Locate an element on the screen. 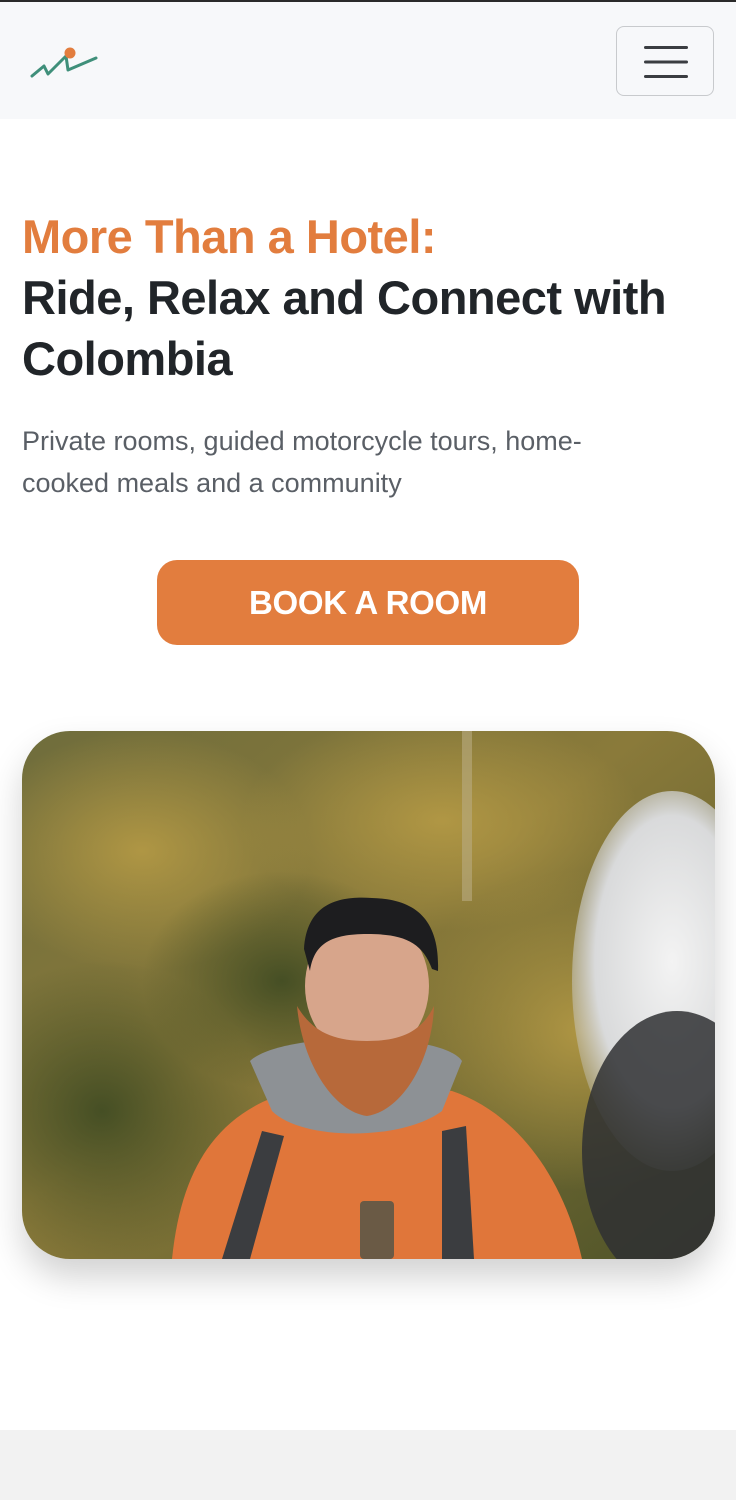 This screenshot has height=1500, width=736. hamburger-menu-icon is located at coordinates (666, 62).